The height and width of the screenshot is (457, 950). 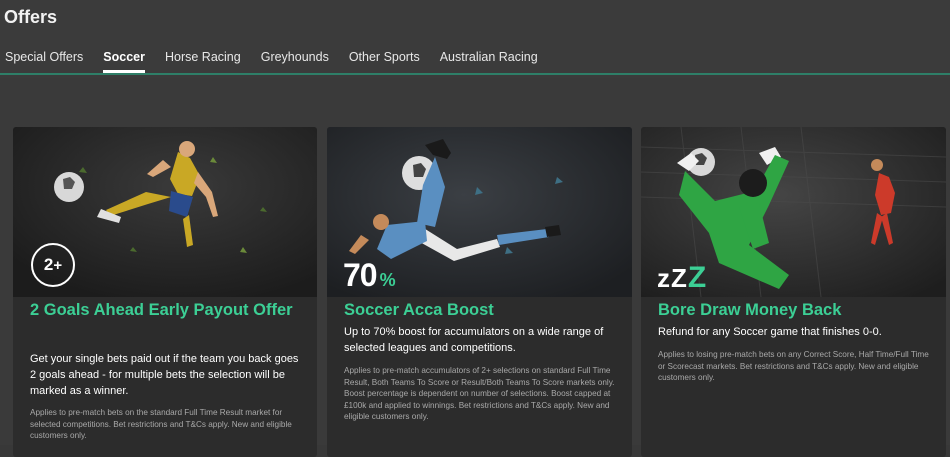 I want to click on page-title: Offers, so click(x=31, y=17).